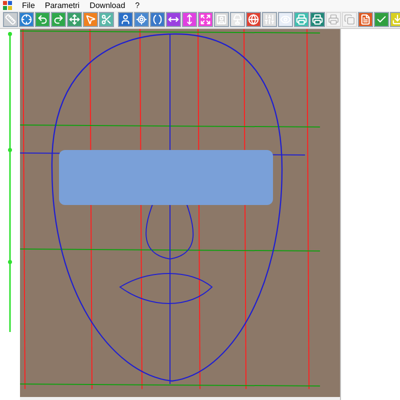 Image resolution: width=400 pixels, height=400 pixels. I want to click on person-icon, so click(125, 19).